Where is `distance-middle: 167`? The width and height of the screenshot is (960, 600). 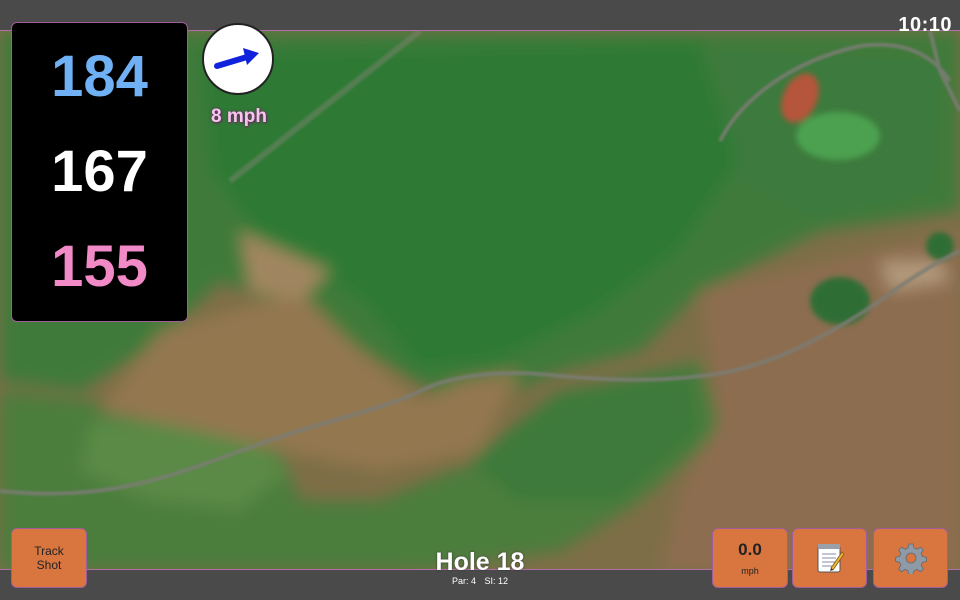 distance-middle: 167 is located at coordinates (99, 171).